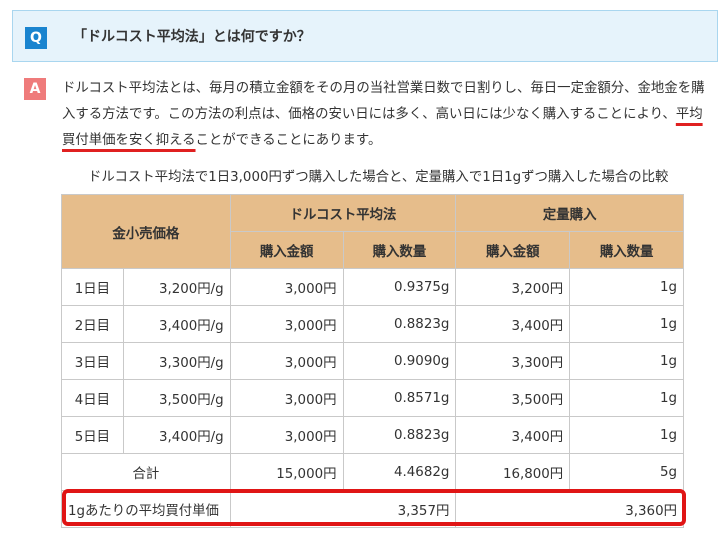  I want to click on total-row: 合計 15,000円 4.4682g 16,800円 5g, so click(372, 472).